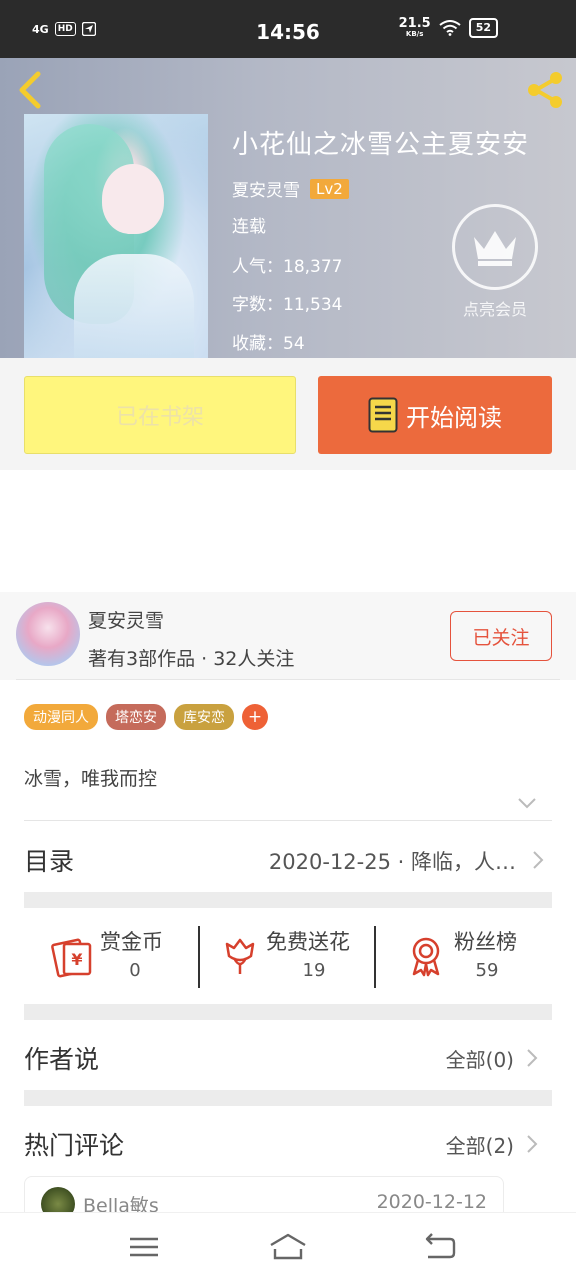  I want to click on network-speed: 21.5 KB/s, so click(414, 27).